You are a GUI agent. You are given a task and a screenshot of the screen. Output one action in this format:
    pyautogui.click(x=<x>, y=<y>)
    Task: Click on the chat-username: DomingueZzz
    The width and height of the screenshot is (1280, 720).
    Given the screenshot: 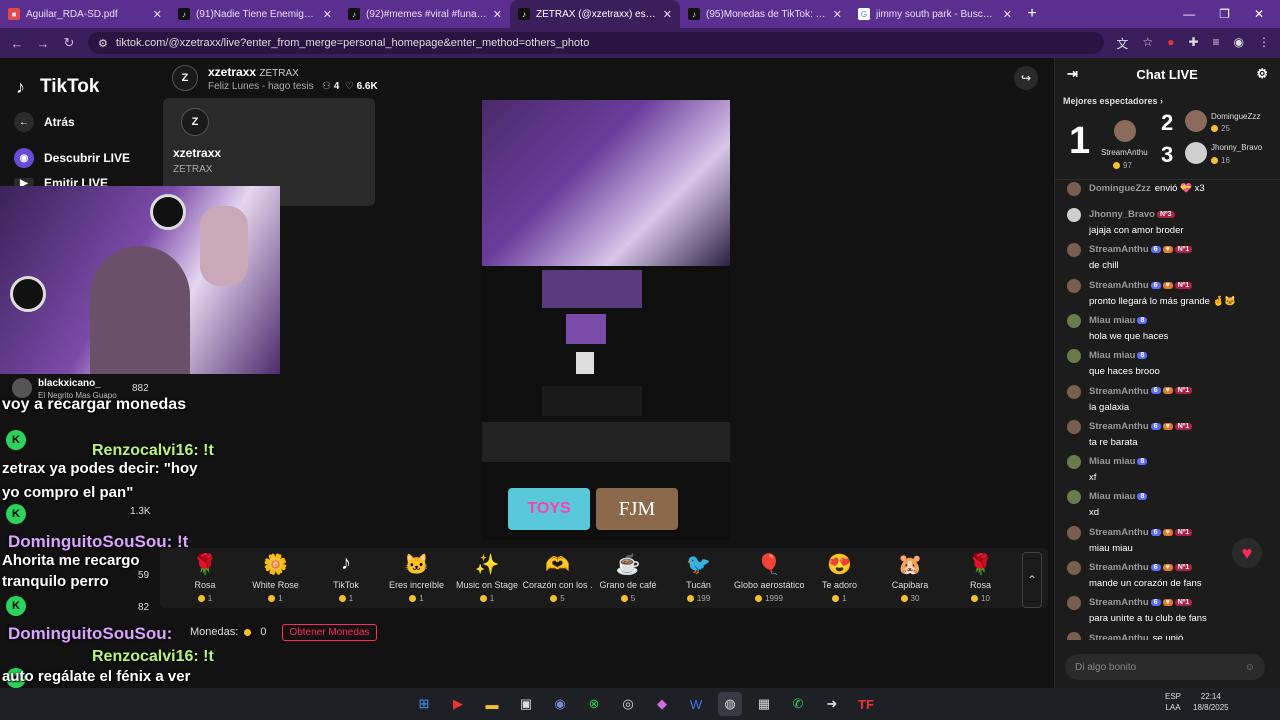 What is the action you would take?
    pyautogui.click(x=1120, y=188)
    